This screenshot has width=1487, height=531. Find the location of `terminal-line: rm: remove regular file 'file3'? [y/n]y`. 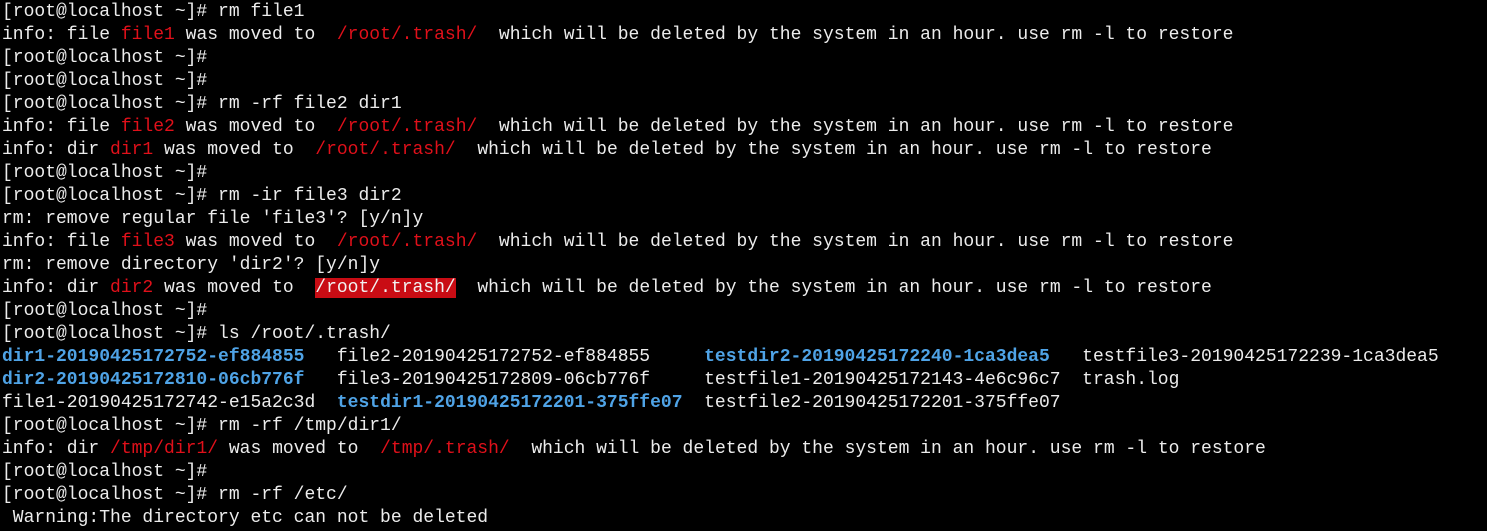

terminal-line: rm: remove regular file 'file3'? [y/n]y is located at coordinates (744, 219).